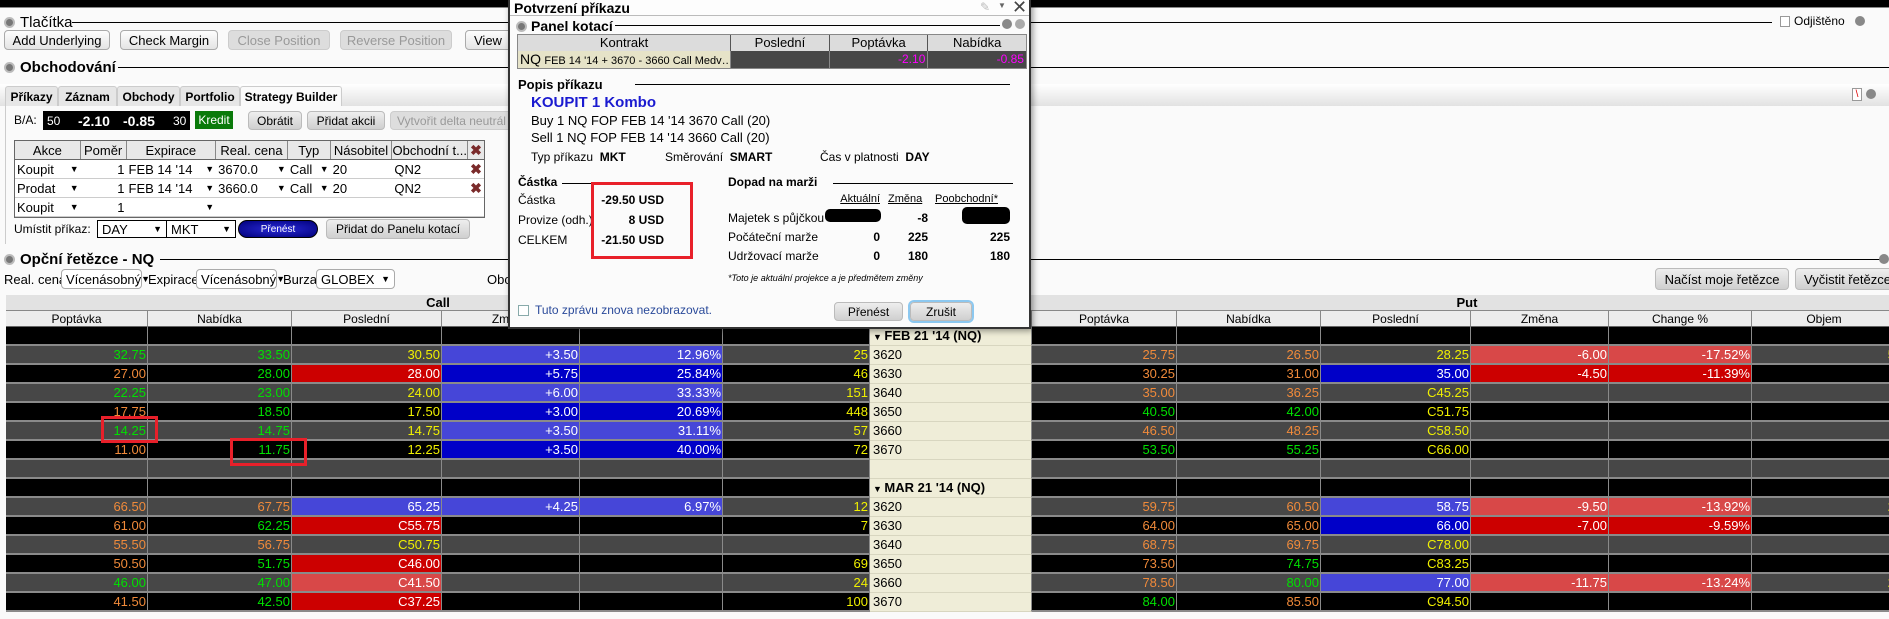  Describe the element at coordinates (1104, 507) in the screenshot. I see `put-cell: 59.75` at that location.